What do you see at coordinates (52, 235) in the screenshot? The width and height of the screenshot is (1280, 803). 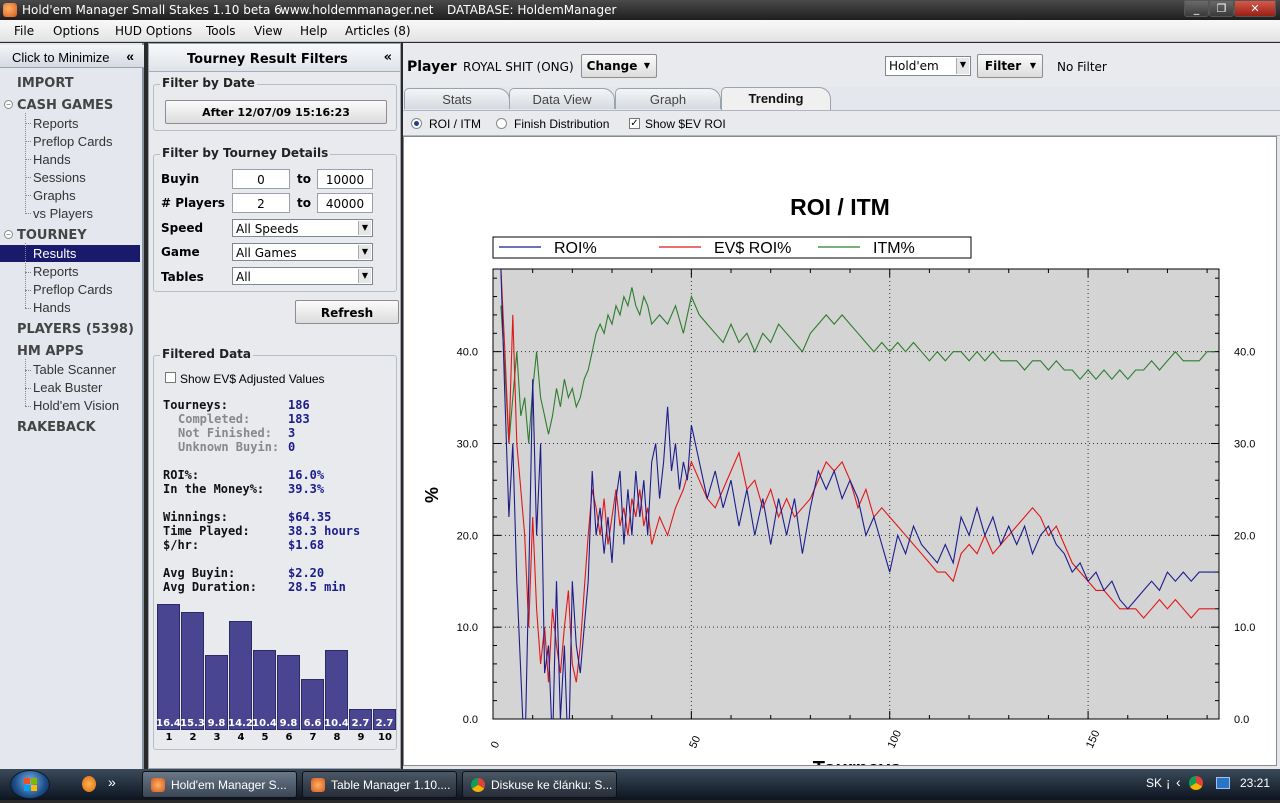 I see `nav-tourney: TOURNEY` at bounding box center [52, 235].